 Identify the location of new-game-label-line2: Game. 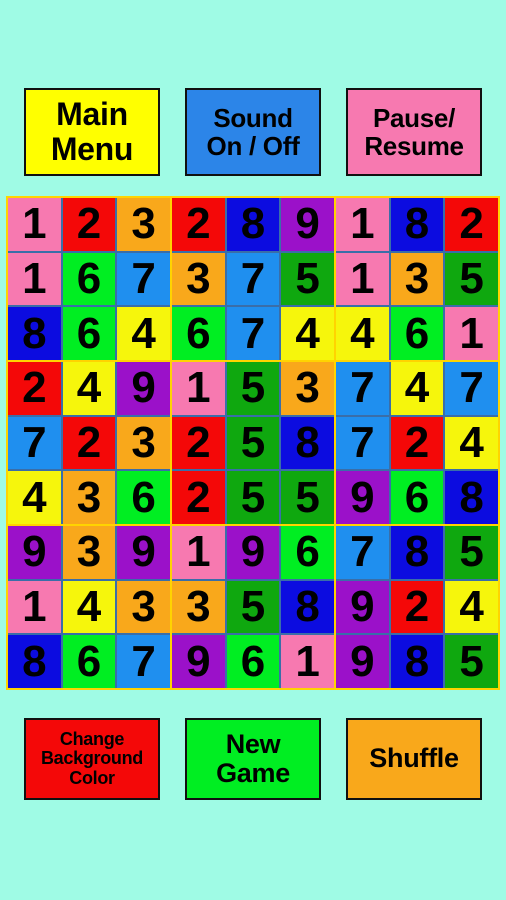
(253, 773).